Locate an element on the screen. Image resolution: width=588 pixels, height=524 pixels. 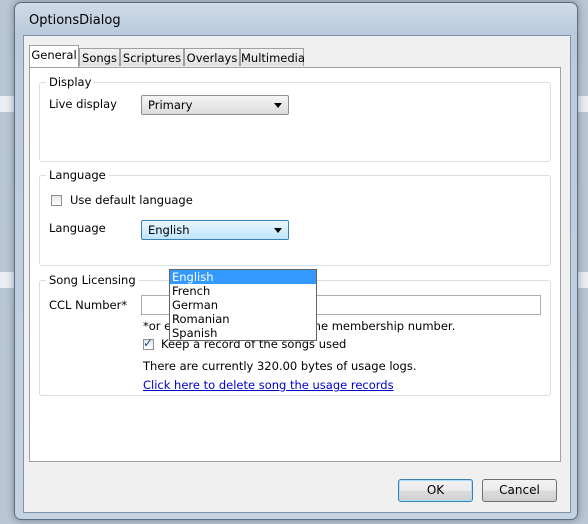
checkmark-icon: ✓ is located at coordinates (148, 343).